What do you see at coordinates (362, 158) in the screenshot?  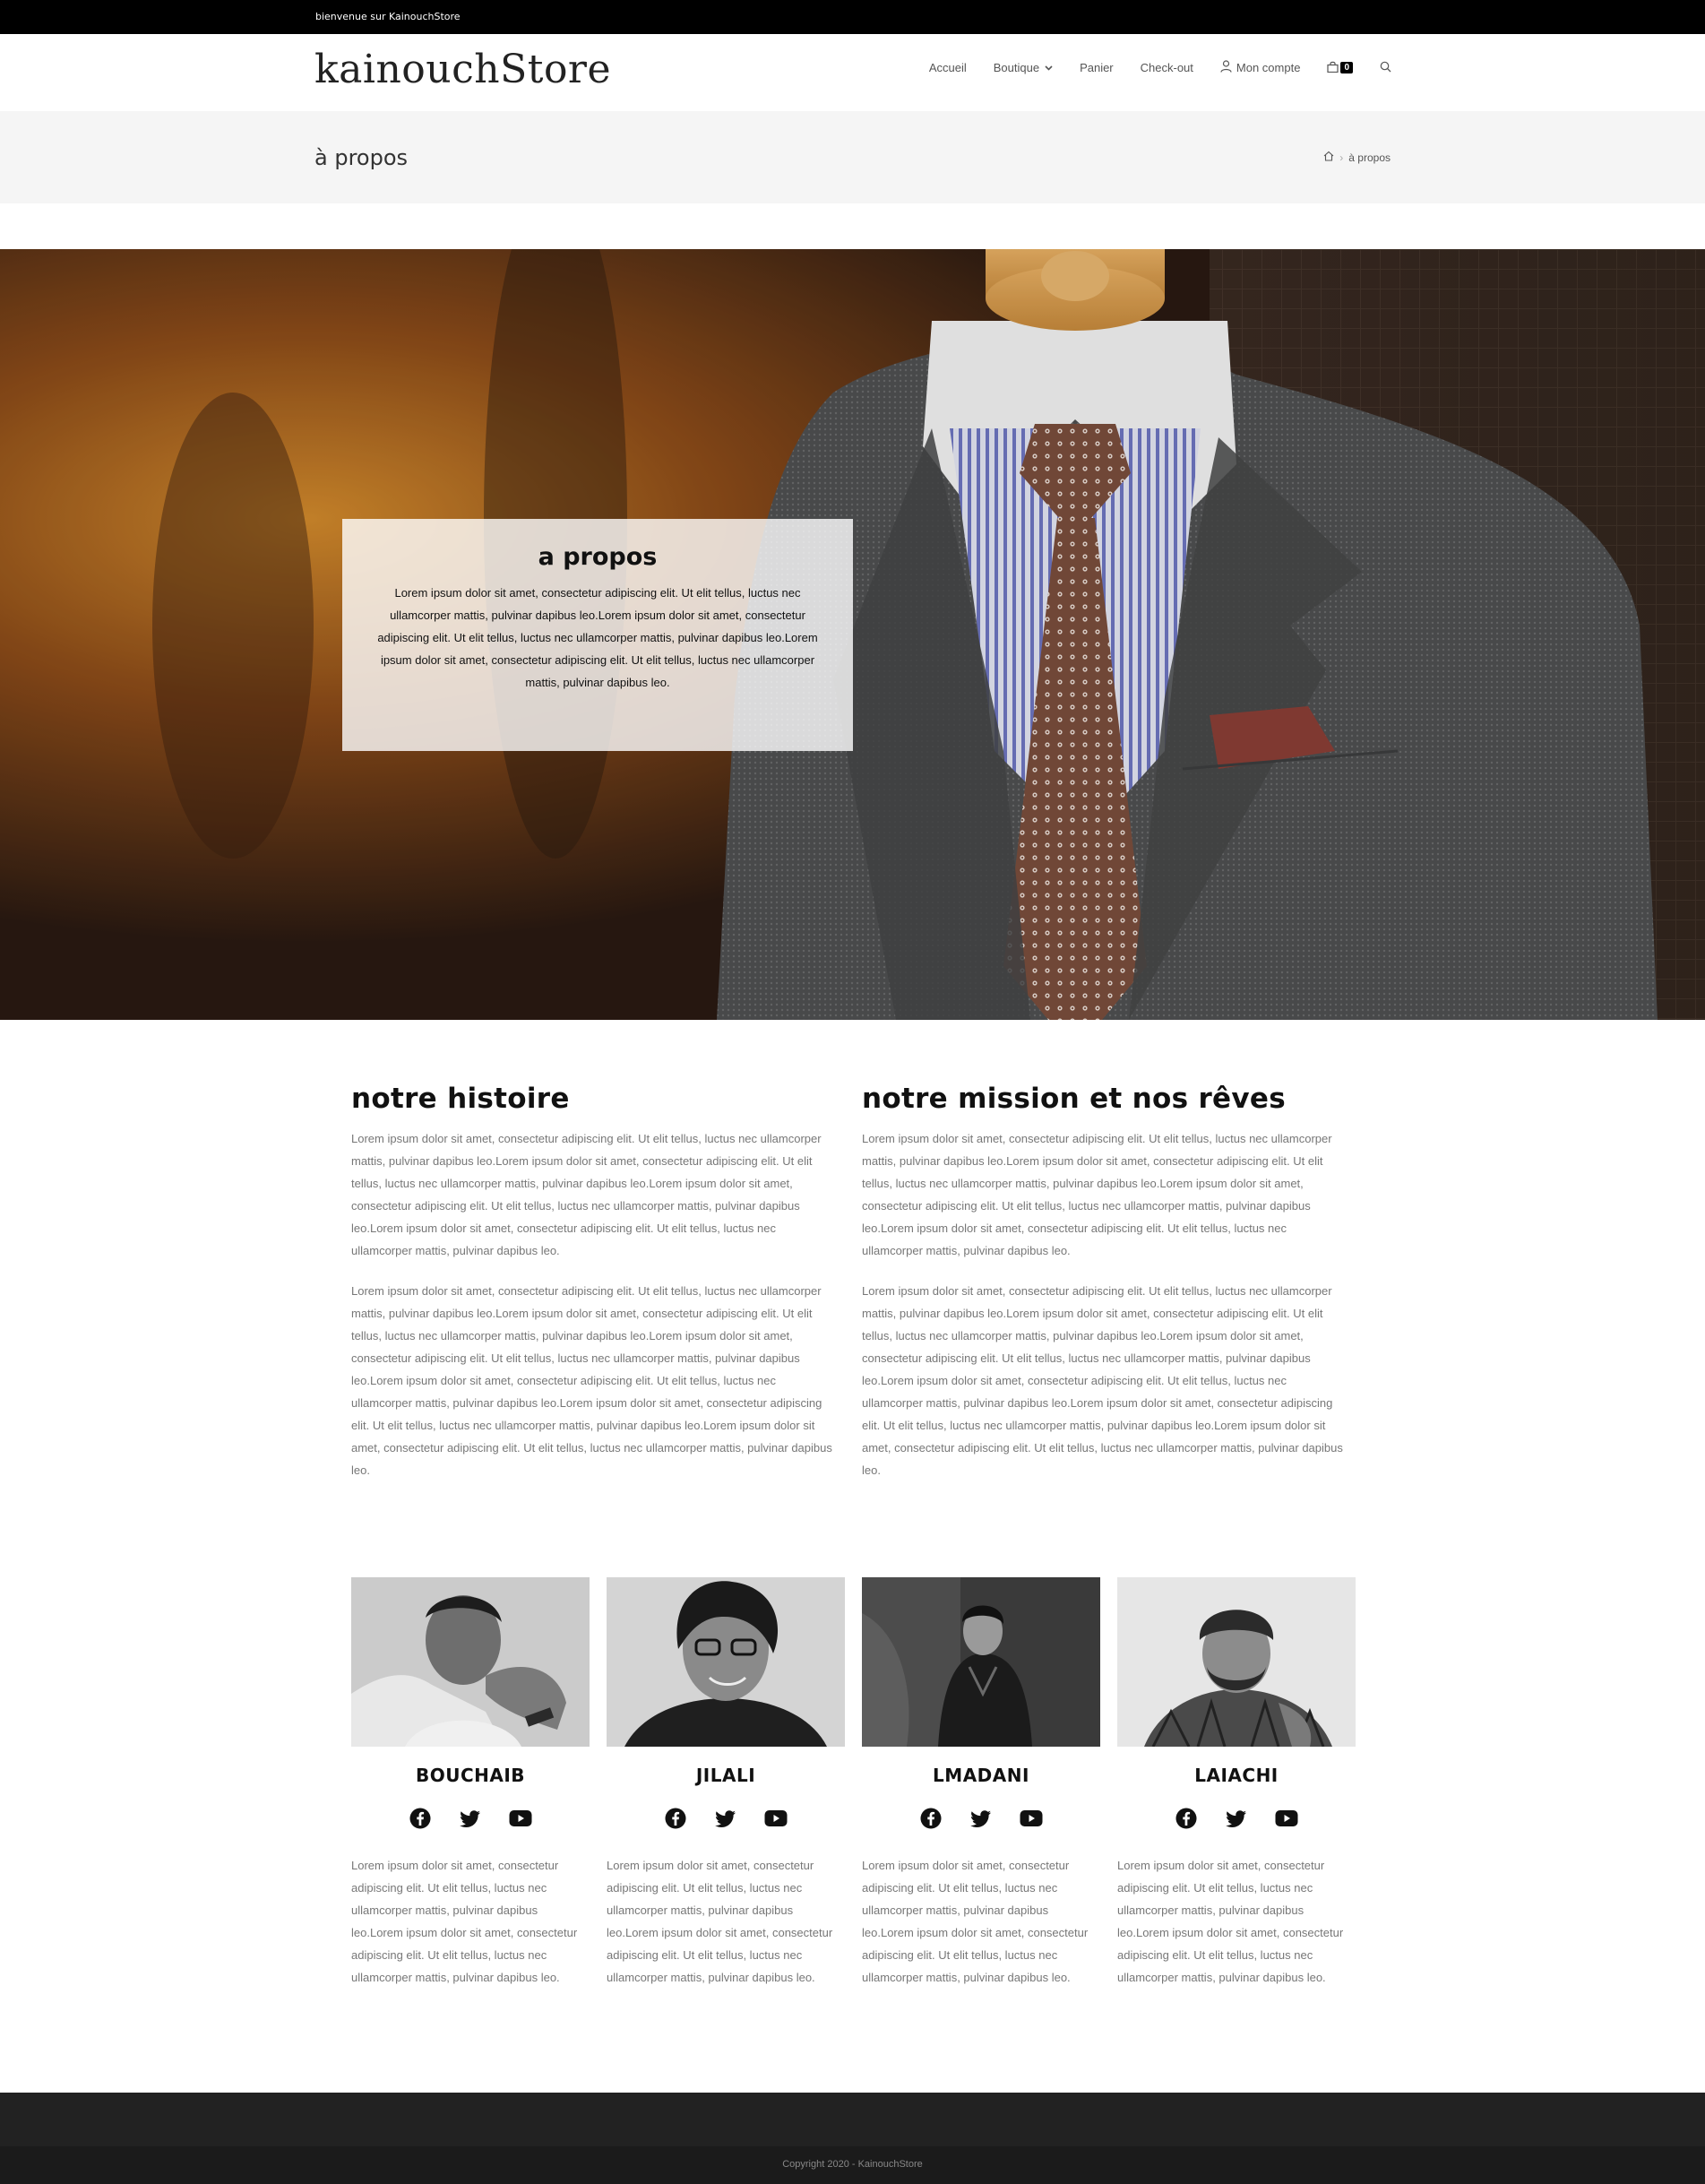 I see `page-title: à propos` at bounding box center [362, 158].